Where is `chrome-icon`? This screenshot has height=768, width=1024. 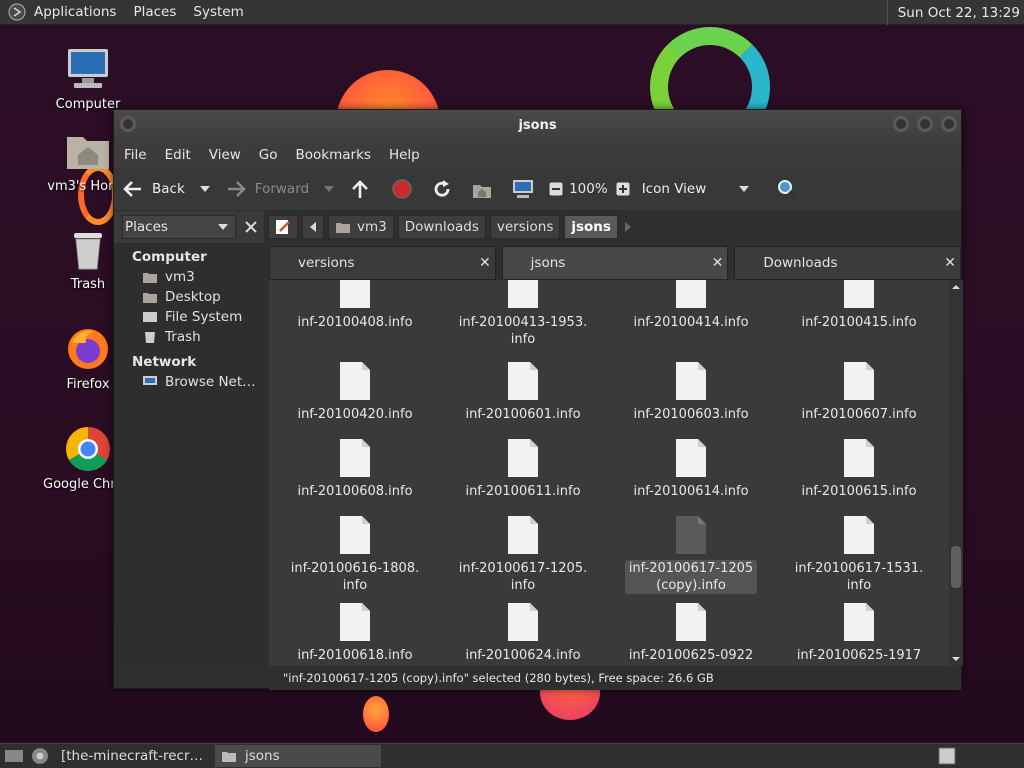
chrome-icon is located at coordinates (40, 756).